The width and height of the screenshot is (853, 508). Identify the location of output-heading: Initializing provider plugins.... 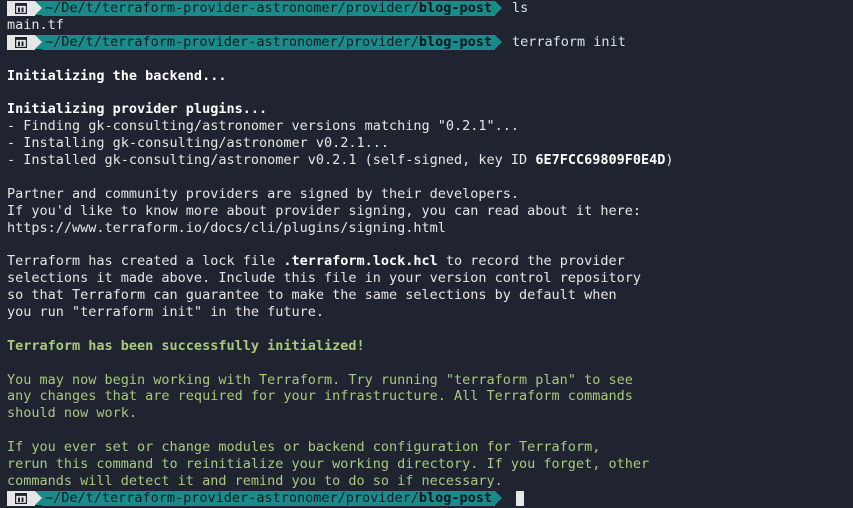
(137, 109).